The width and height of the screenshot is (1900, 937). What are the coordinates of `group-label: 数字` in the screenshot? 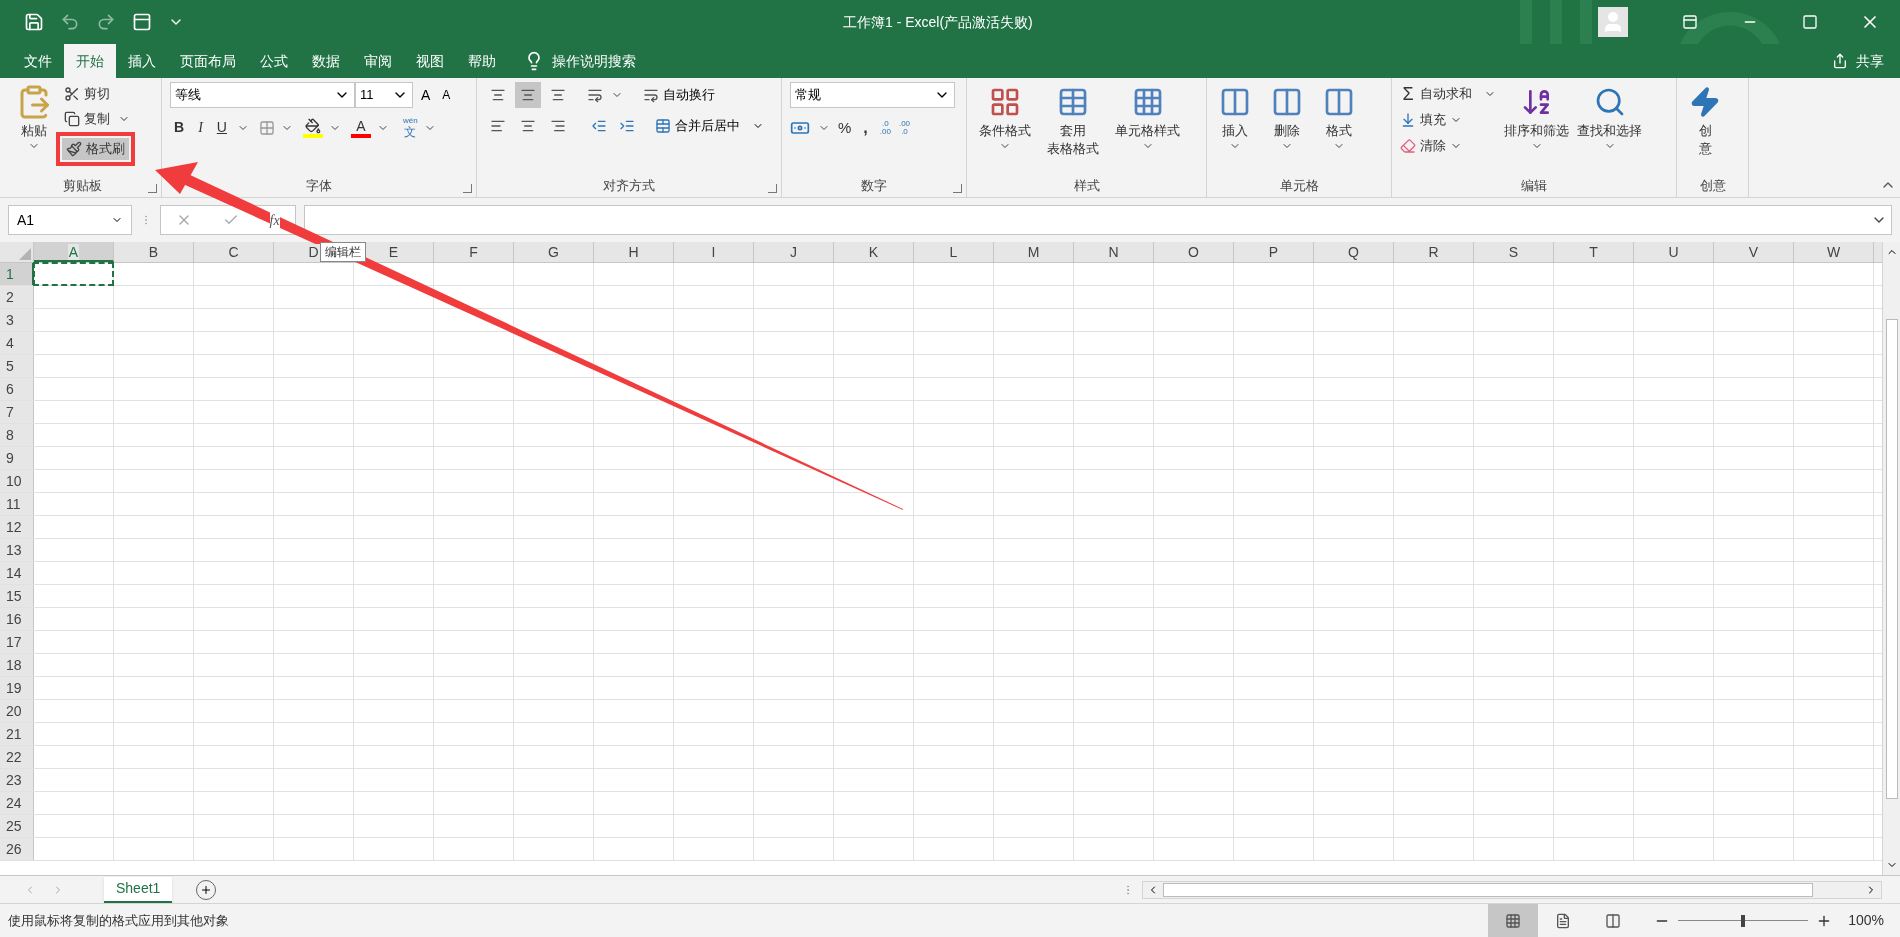 It's located at (874, 186).